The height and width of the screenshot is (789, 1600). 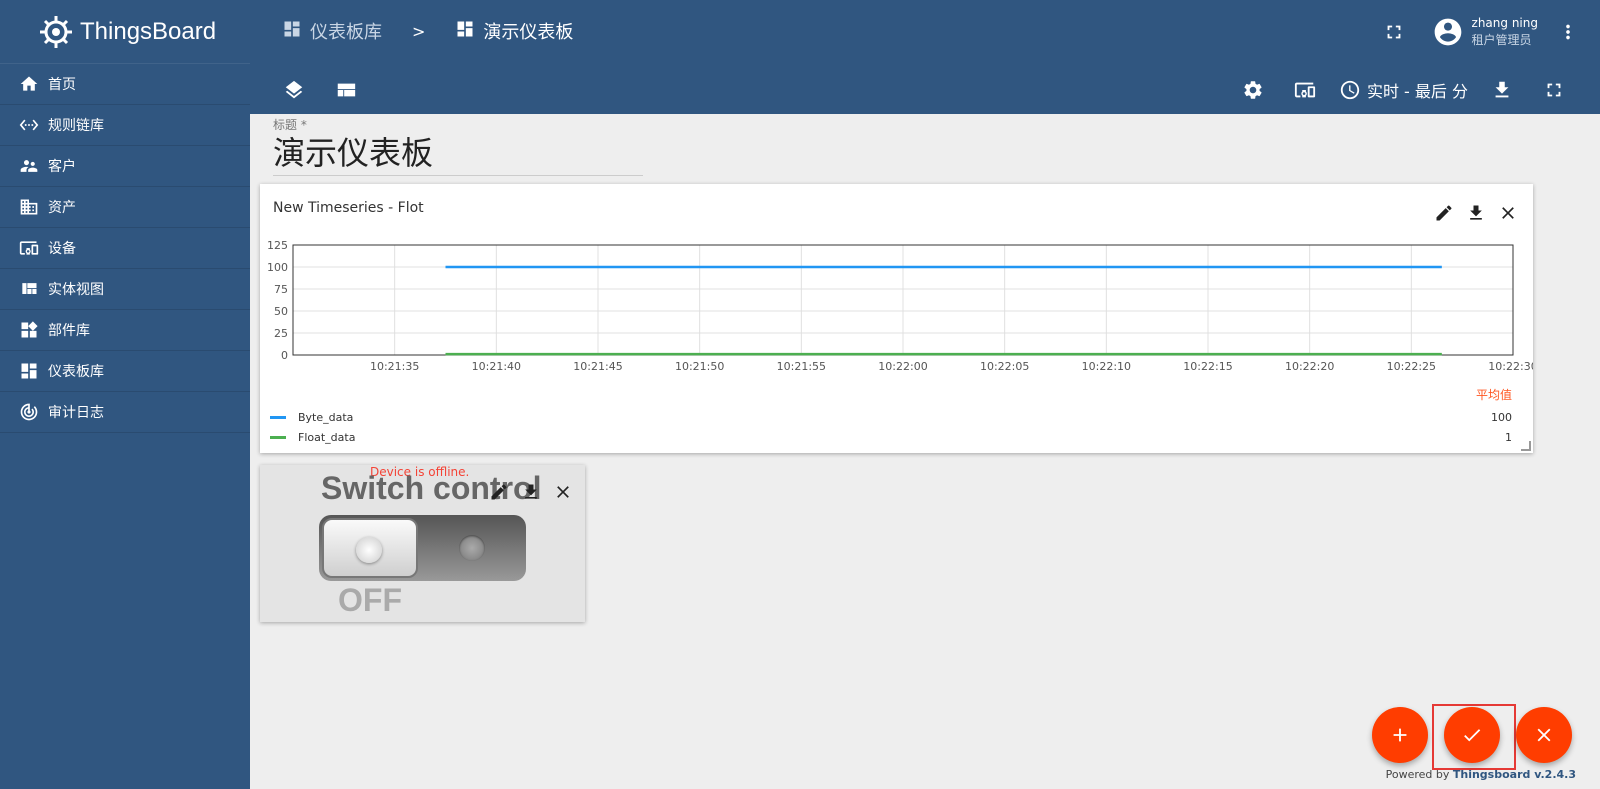 I want to click on header-right: zhang ning 租户管理员, so click(x=1488, y=32).